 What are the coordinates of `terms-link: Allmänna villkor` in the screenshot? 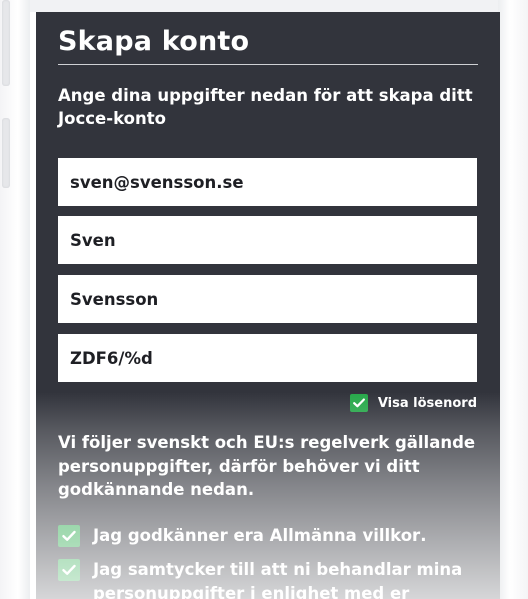 It's located at (345, 535).